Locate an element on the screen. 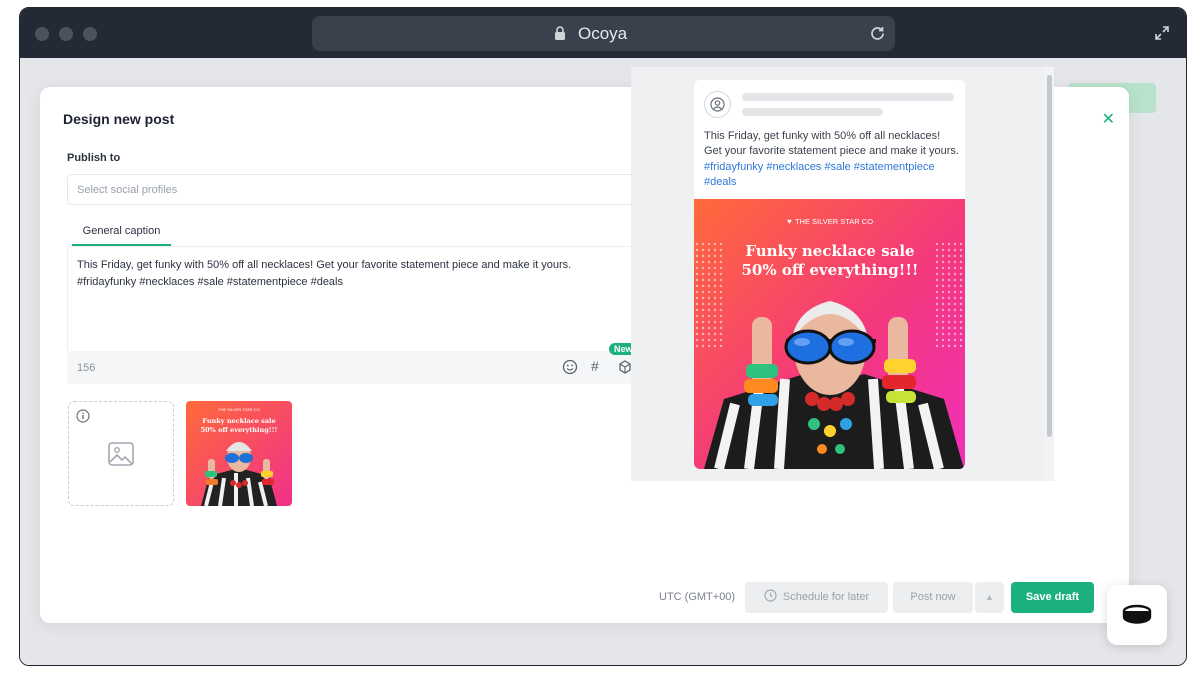 Image resolution: width=1200 pixels, height=675 pixels. media-upload-tile is located at coordinates (121, 453).